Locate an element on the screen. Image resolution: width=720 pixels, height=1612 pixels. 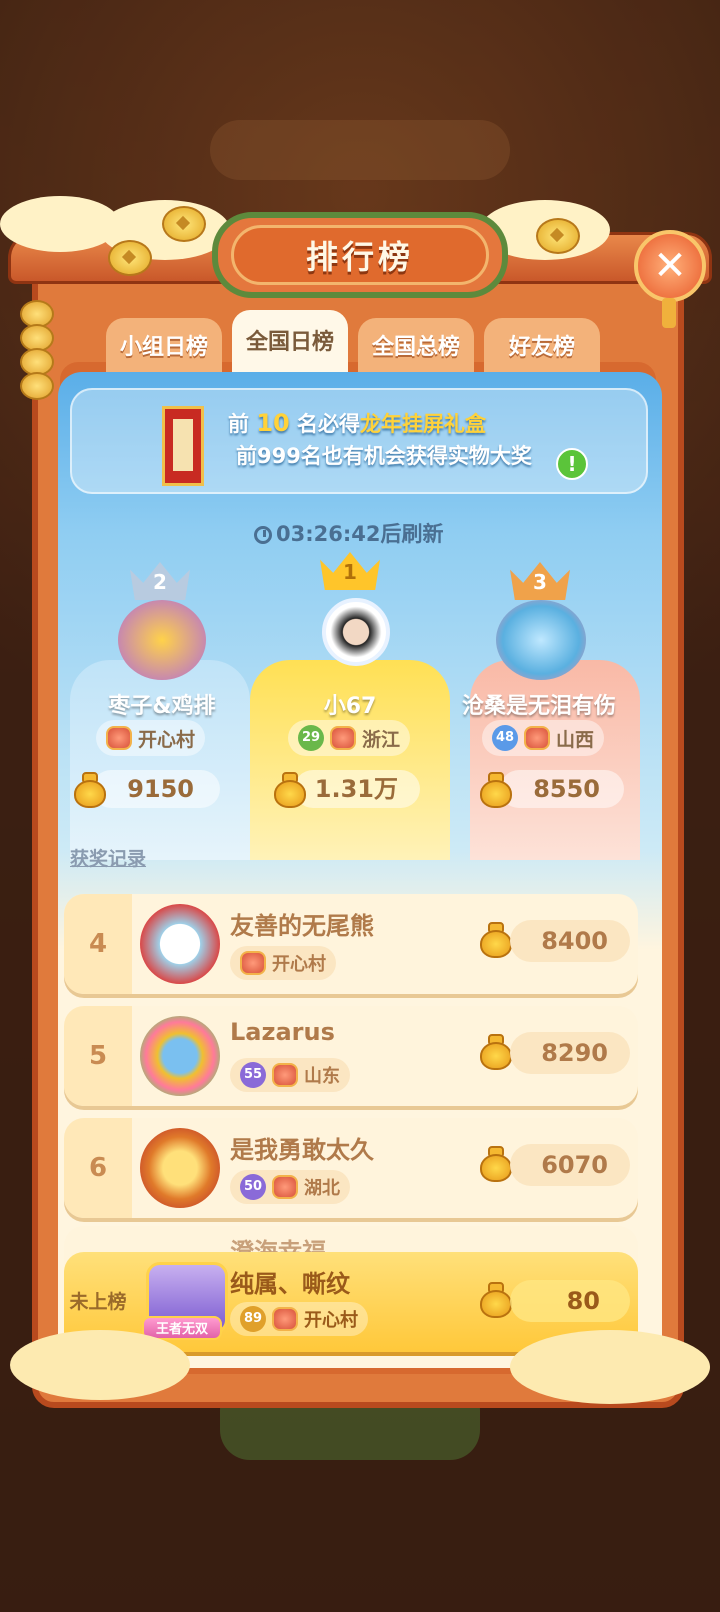
banner-line1: 前 10 名必得龙年挂屏礼盒 is located at coordinates (357, 423).